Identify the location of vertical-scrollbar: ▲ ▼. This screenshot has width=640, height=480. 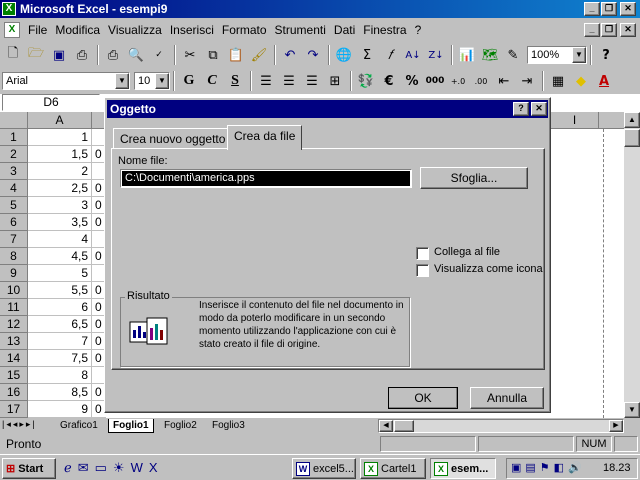
(632, 265).